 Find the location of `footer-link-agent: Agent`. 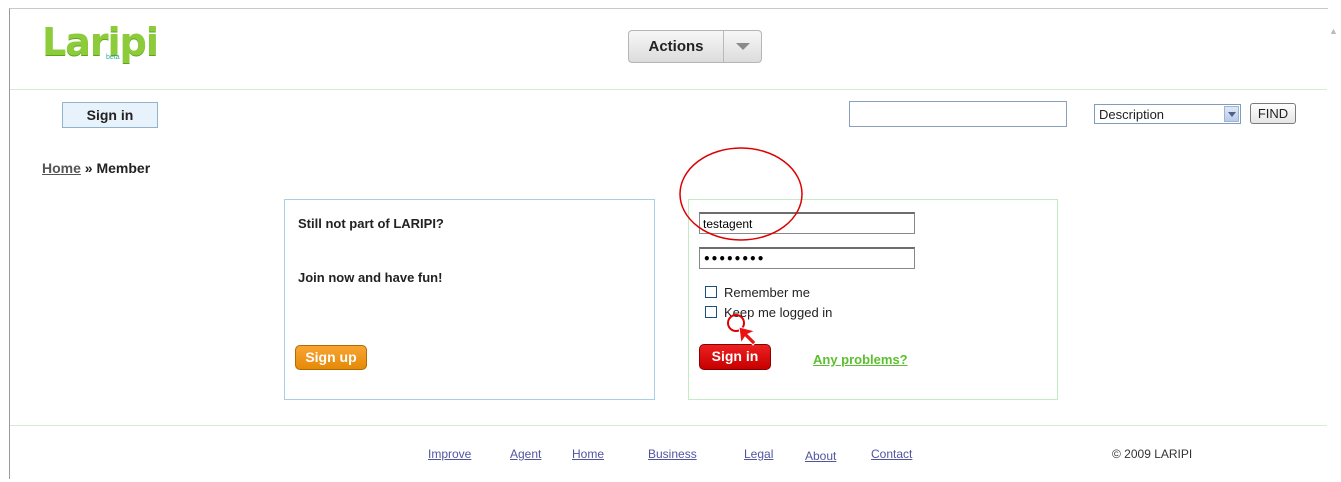

footer-link-agent: Agent is located at coordinates (525, 454).